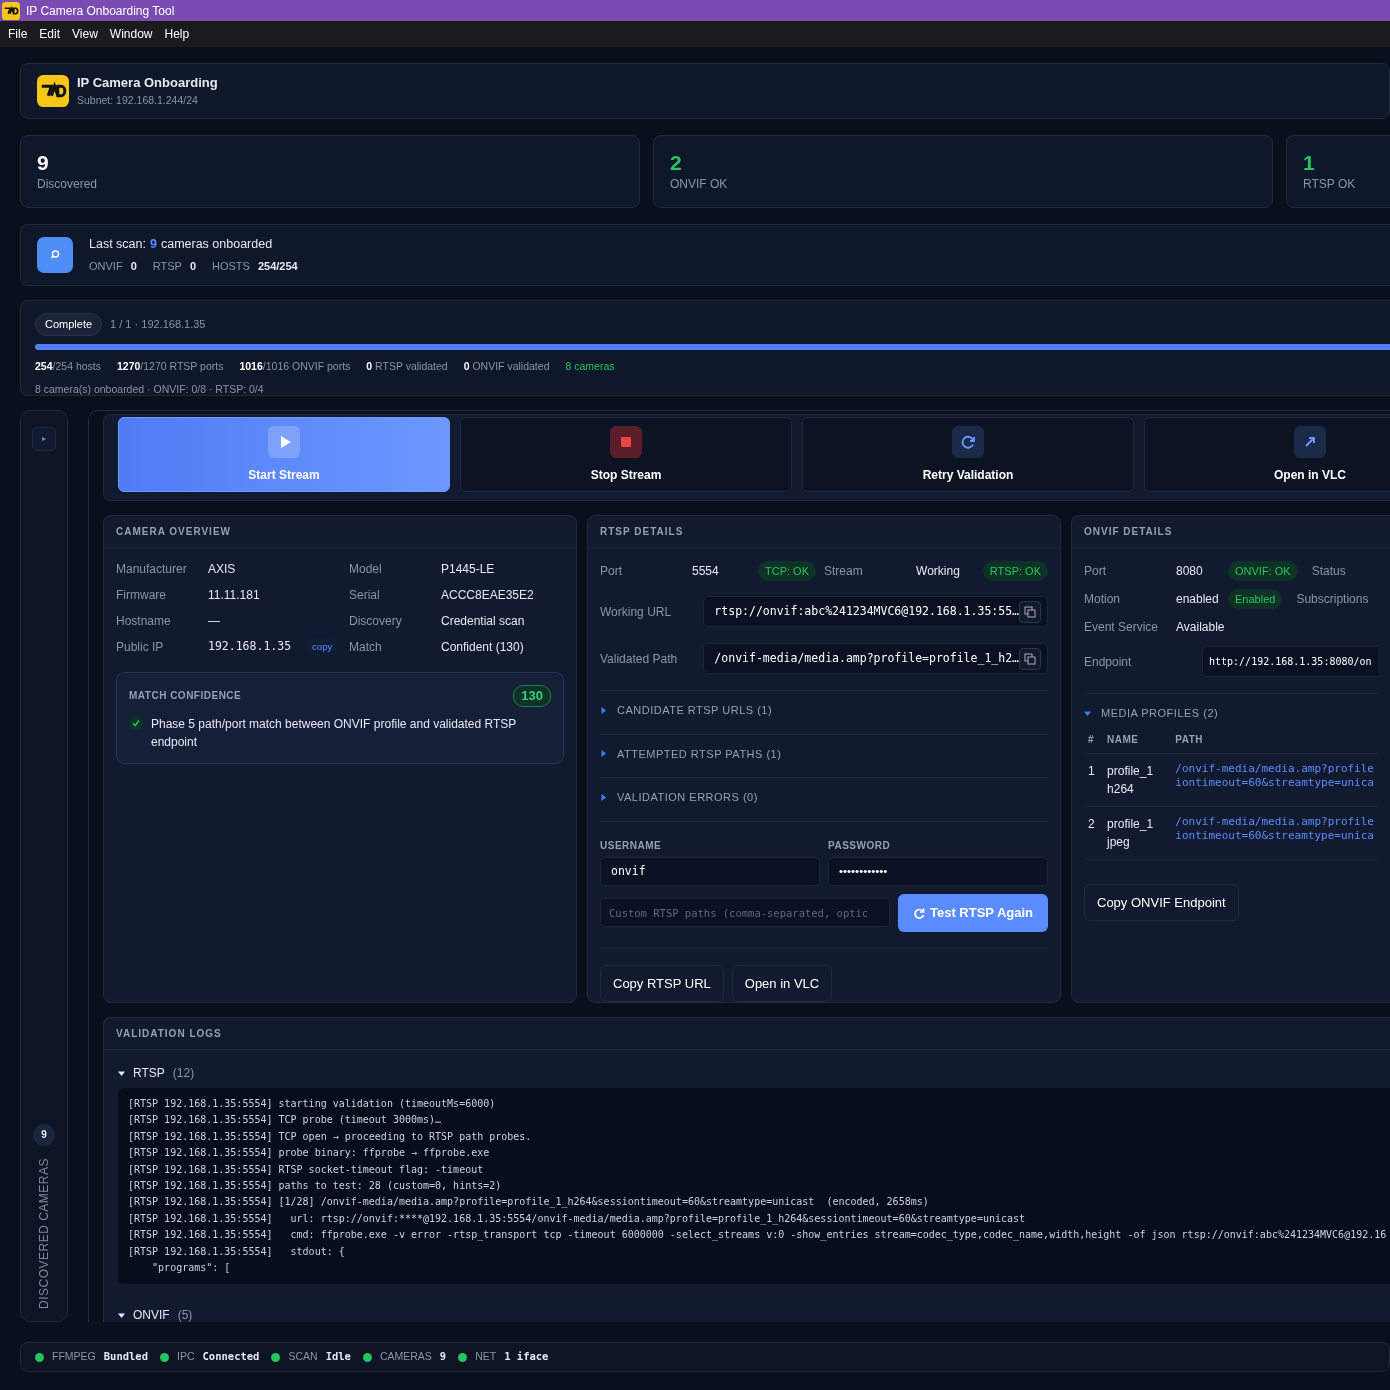 This screenshot has height=1390, width=1390. What do you see at coordinates (483, 621) in the screenshot?
I see `field-value: Credential scan` at bounding box center [483, 621].